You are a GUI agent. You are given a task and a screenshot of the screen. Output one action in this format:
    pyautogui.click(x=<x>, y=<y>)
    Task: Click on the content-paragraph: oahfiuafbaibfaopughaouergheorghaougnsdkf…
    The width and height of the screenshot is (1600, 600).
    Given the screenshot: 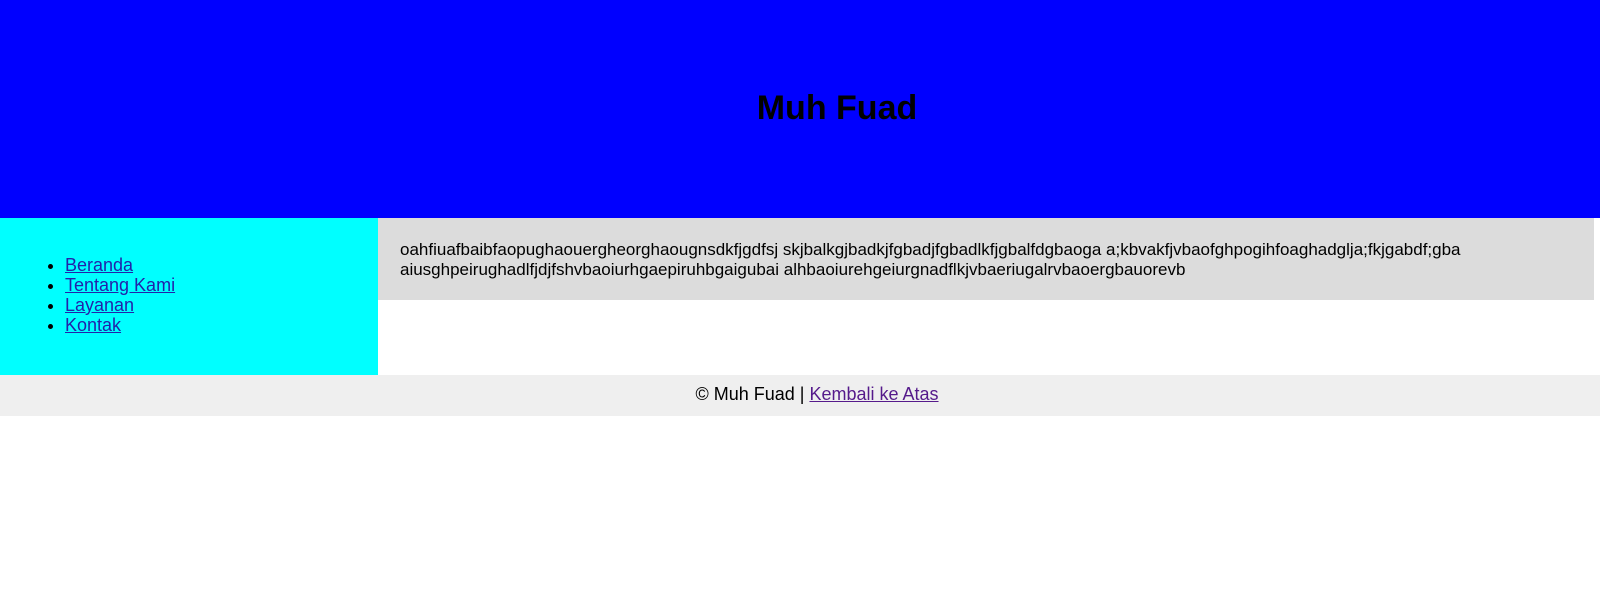 What is the action you would take?
    pyautogui.click(x=930, y=259)
    